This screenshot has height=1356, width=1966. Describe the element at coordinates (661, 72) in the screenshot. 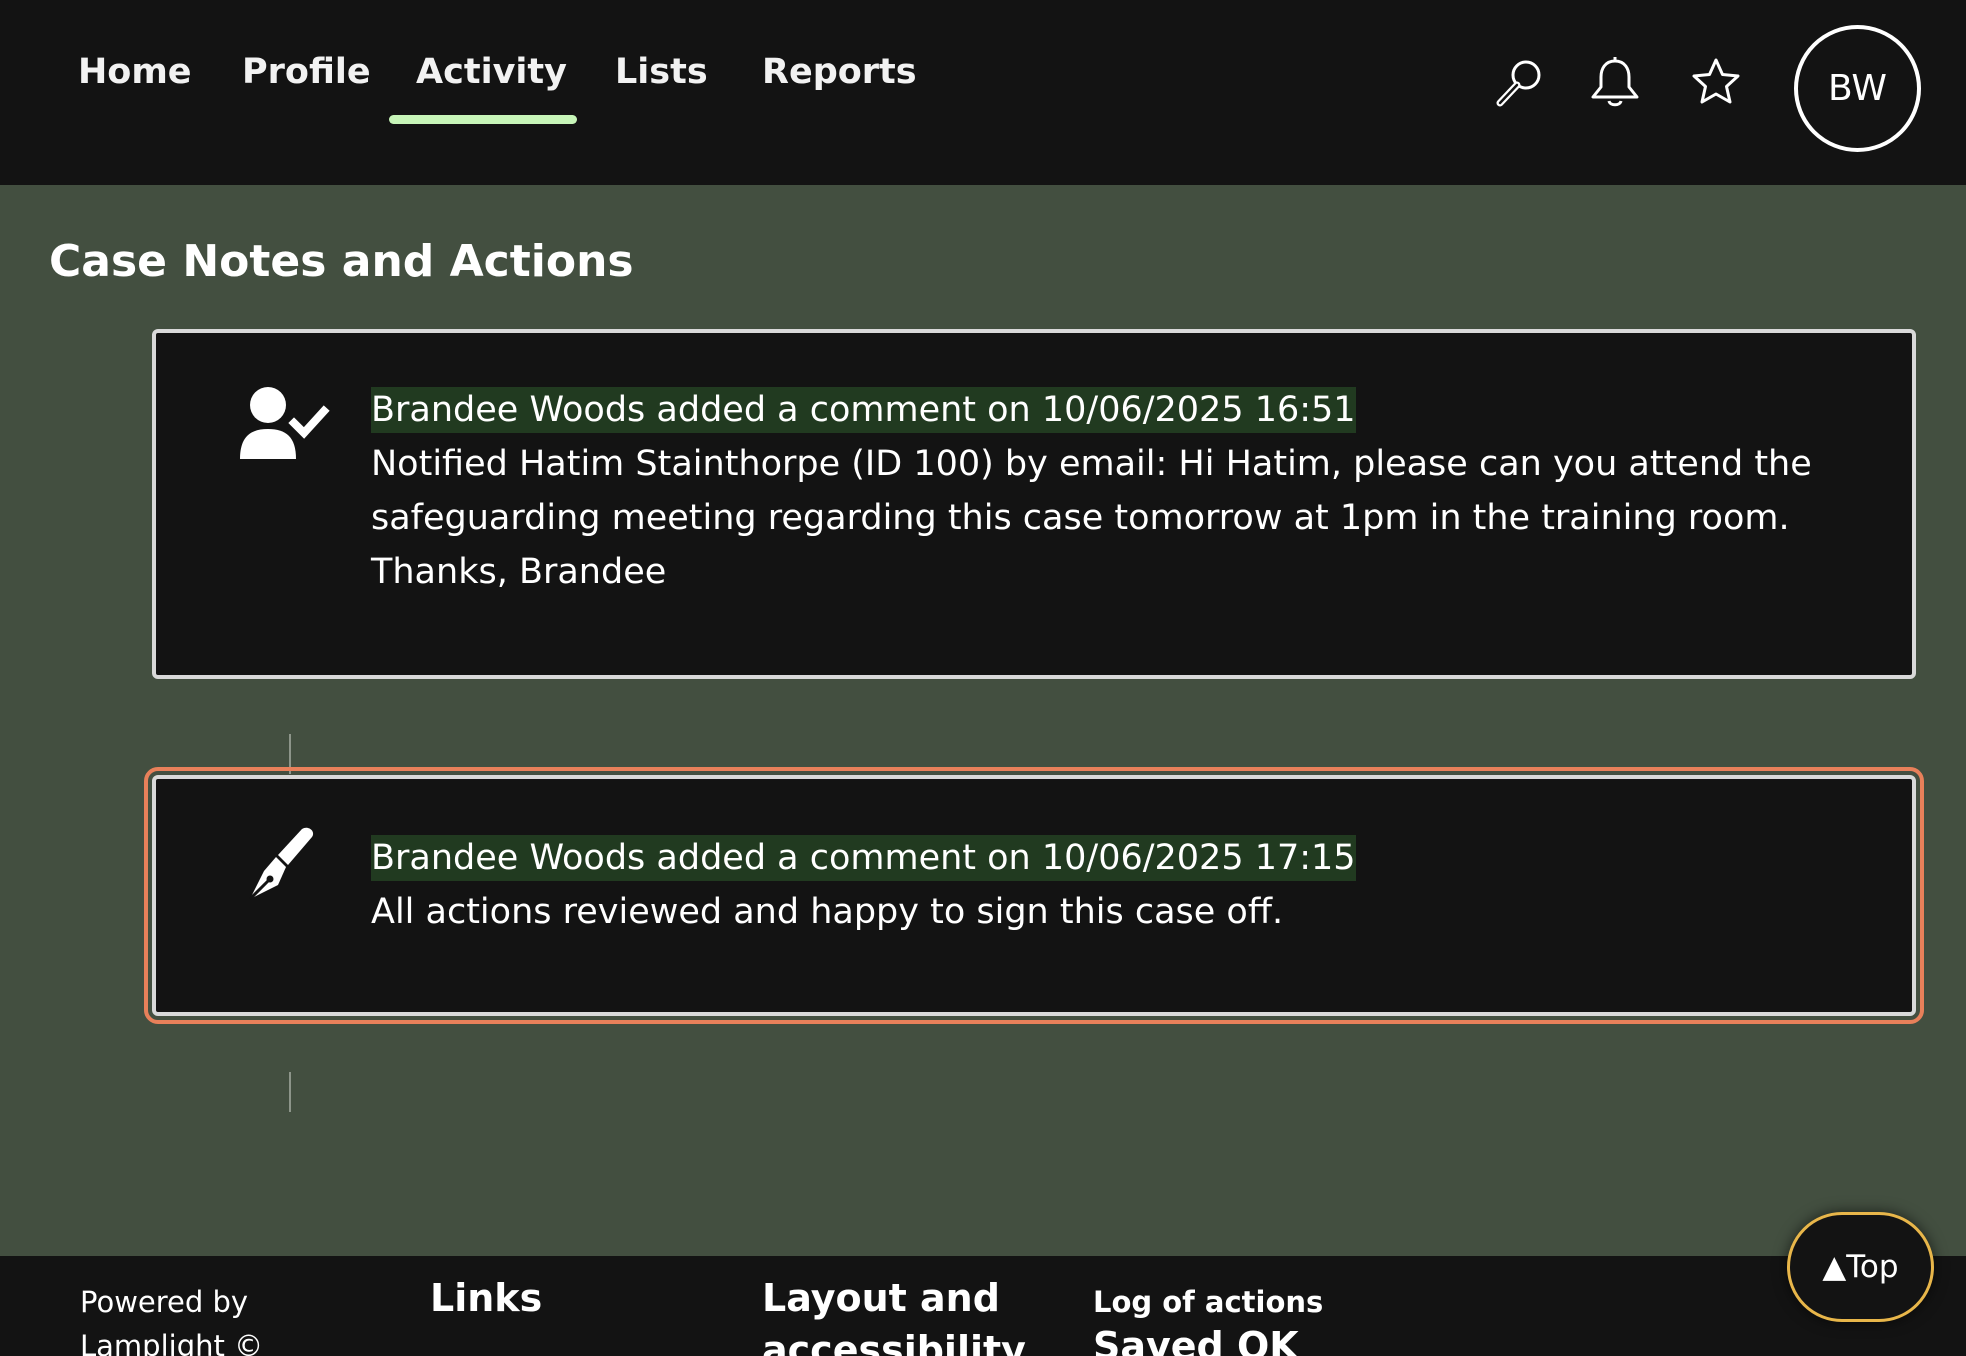

I see `nav-item-lists: Lists` at that location.